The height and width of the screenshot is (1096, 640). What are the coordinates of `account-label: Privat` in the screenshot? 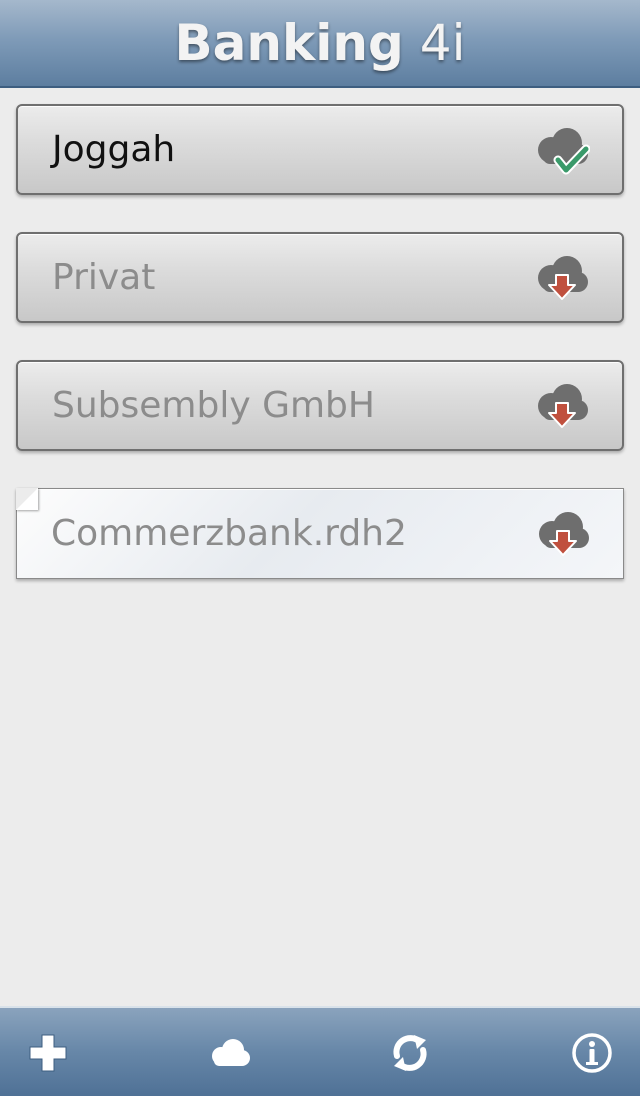 It's located at (104, 277).